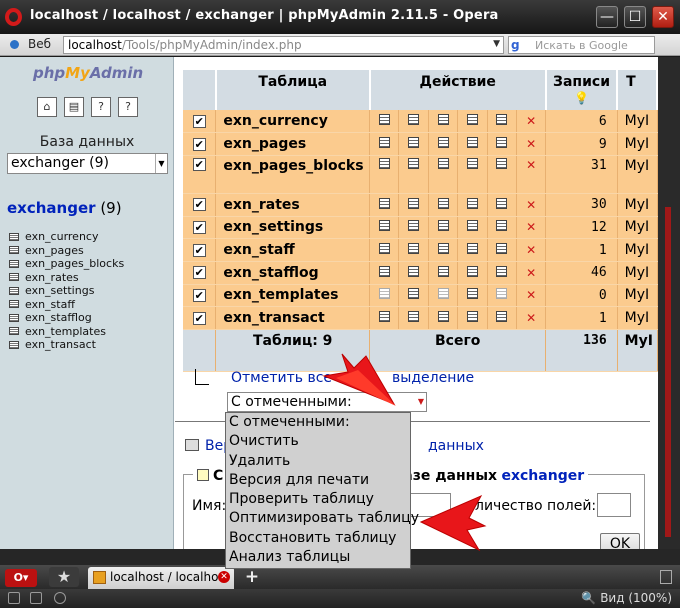 This screenshot has width=680, height=608. Describe the element at coordinates (281, 378) in the screenshot. I see `mark-all-link-start: Отметить все` at that location.